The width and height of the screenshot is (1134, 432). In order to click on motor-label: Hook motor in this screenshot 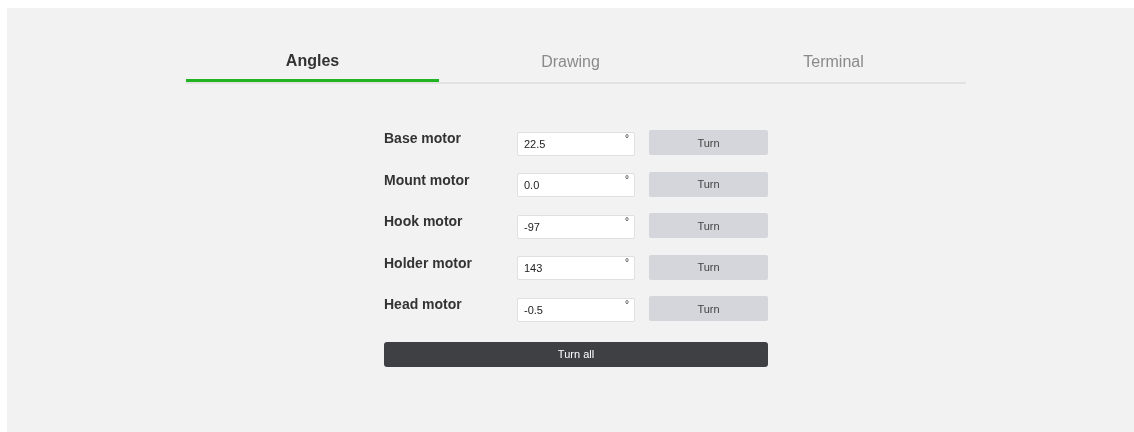, I will do `click(424, 222)`.